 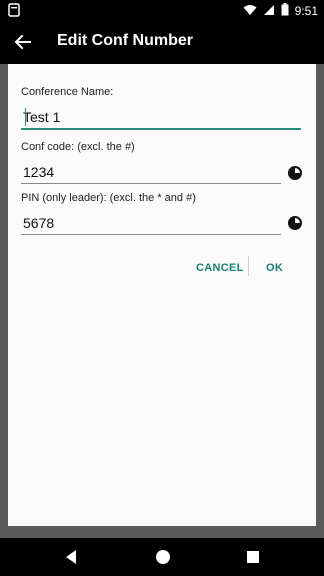 I want to click on ok-button: OK, so click(x=274, y=268).